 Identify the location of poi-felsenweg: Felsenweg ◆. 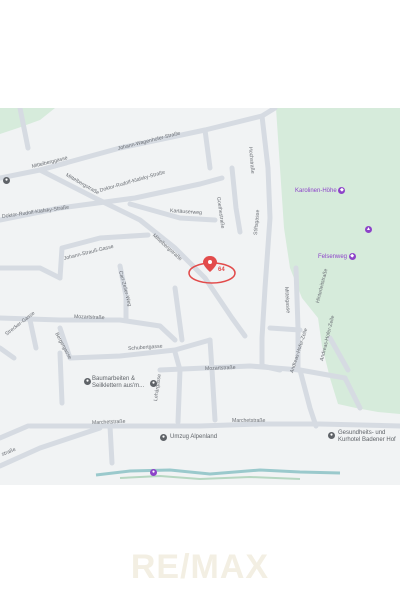
(337, 256).